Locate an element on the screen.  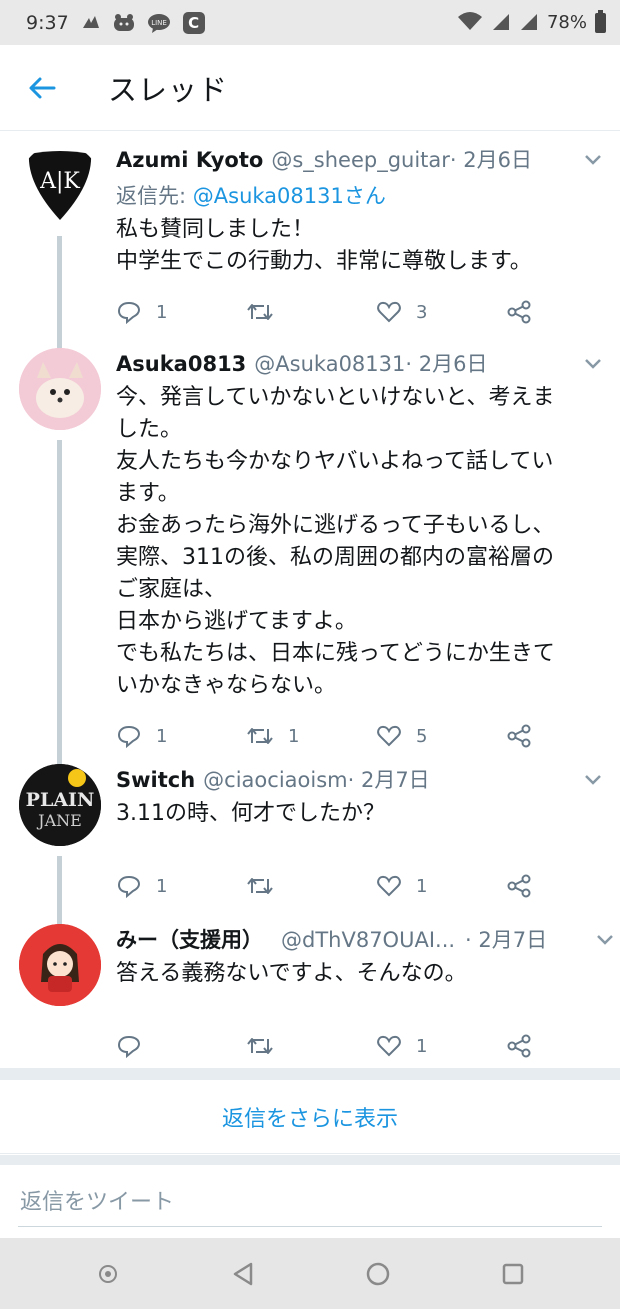
like-button: 5 is located at coordinates (441, 736).